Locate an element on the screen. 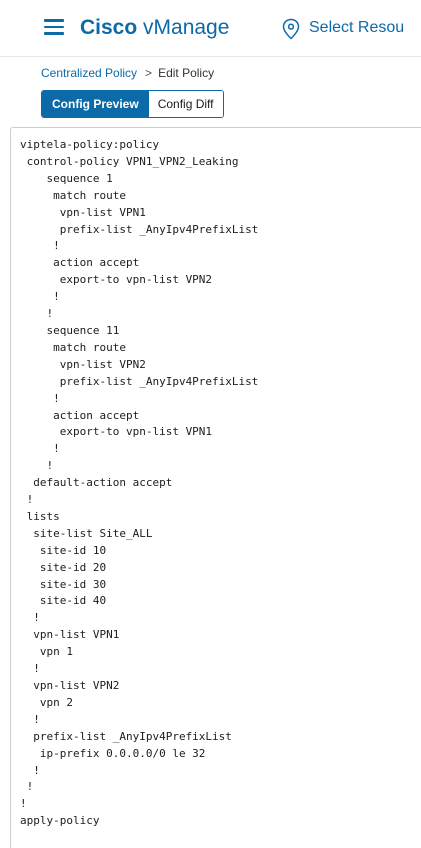  breadcrumb: Centralized Policy > Edit Policy is located at coordinates (127, 73).